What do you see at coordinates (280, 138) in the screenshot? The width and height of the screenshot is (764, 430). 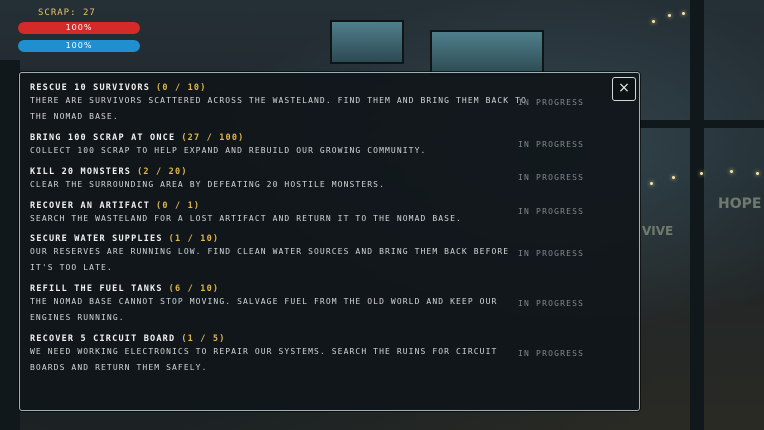 I see `quest-title: BRING 100 SCRAP AT ONCE (27 / 100)` at bounding box center [280, 138].